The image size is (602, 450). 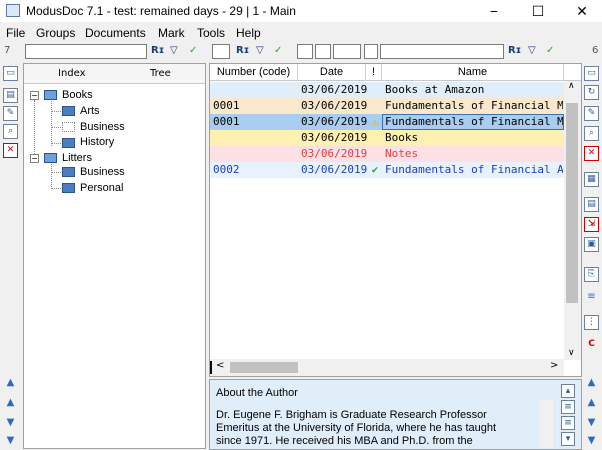 I want to click on tree-line, so click(x=34, y=131).